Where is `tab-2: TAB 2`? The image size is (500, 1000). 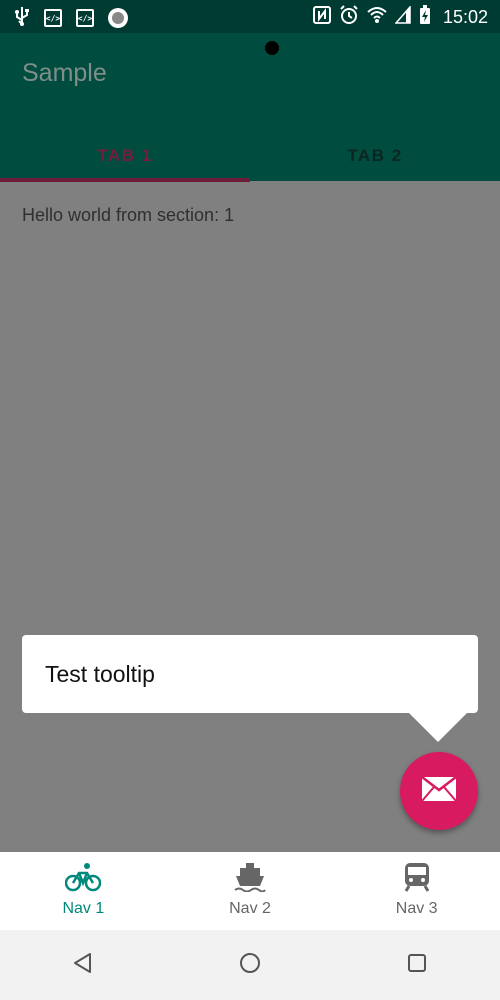 tab-2: TAB 2 is located at coordinates (375, 156).